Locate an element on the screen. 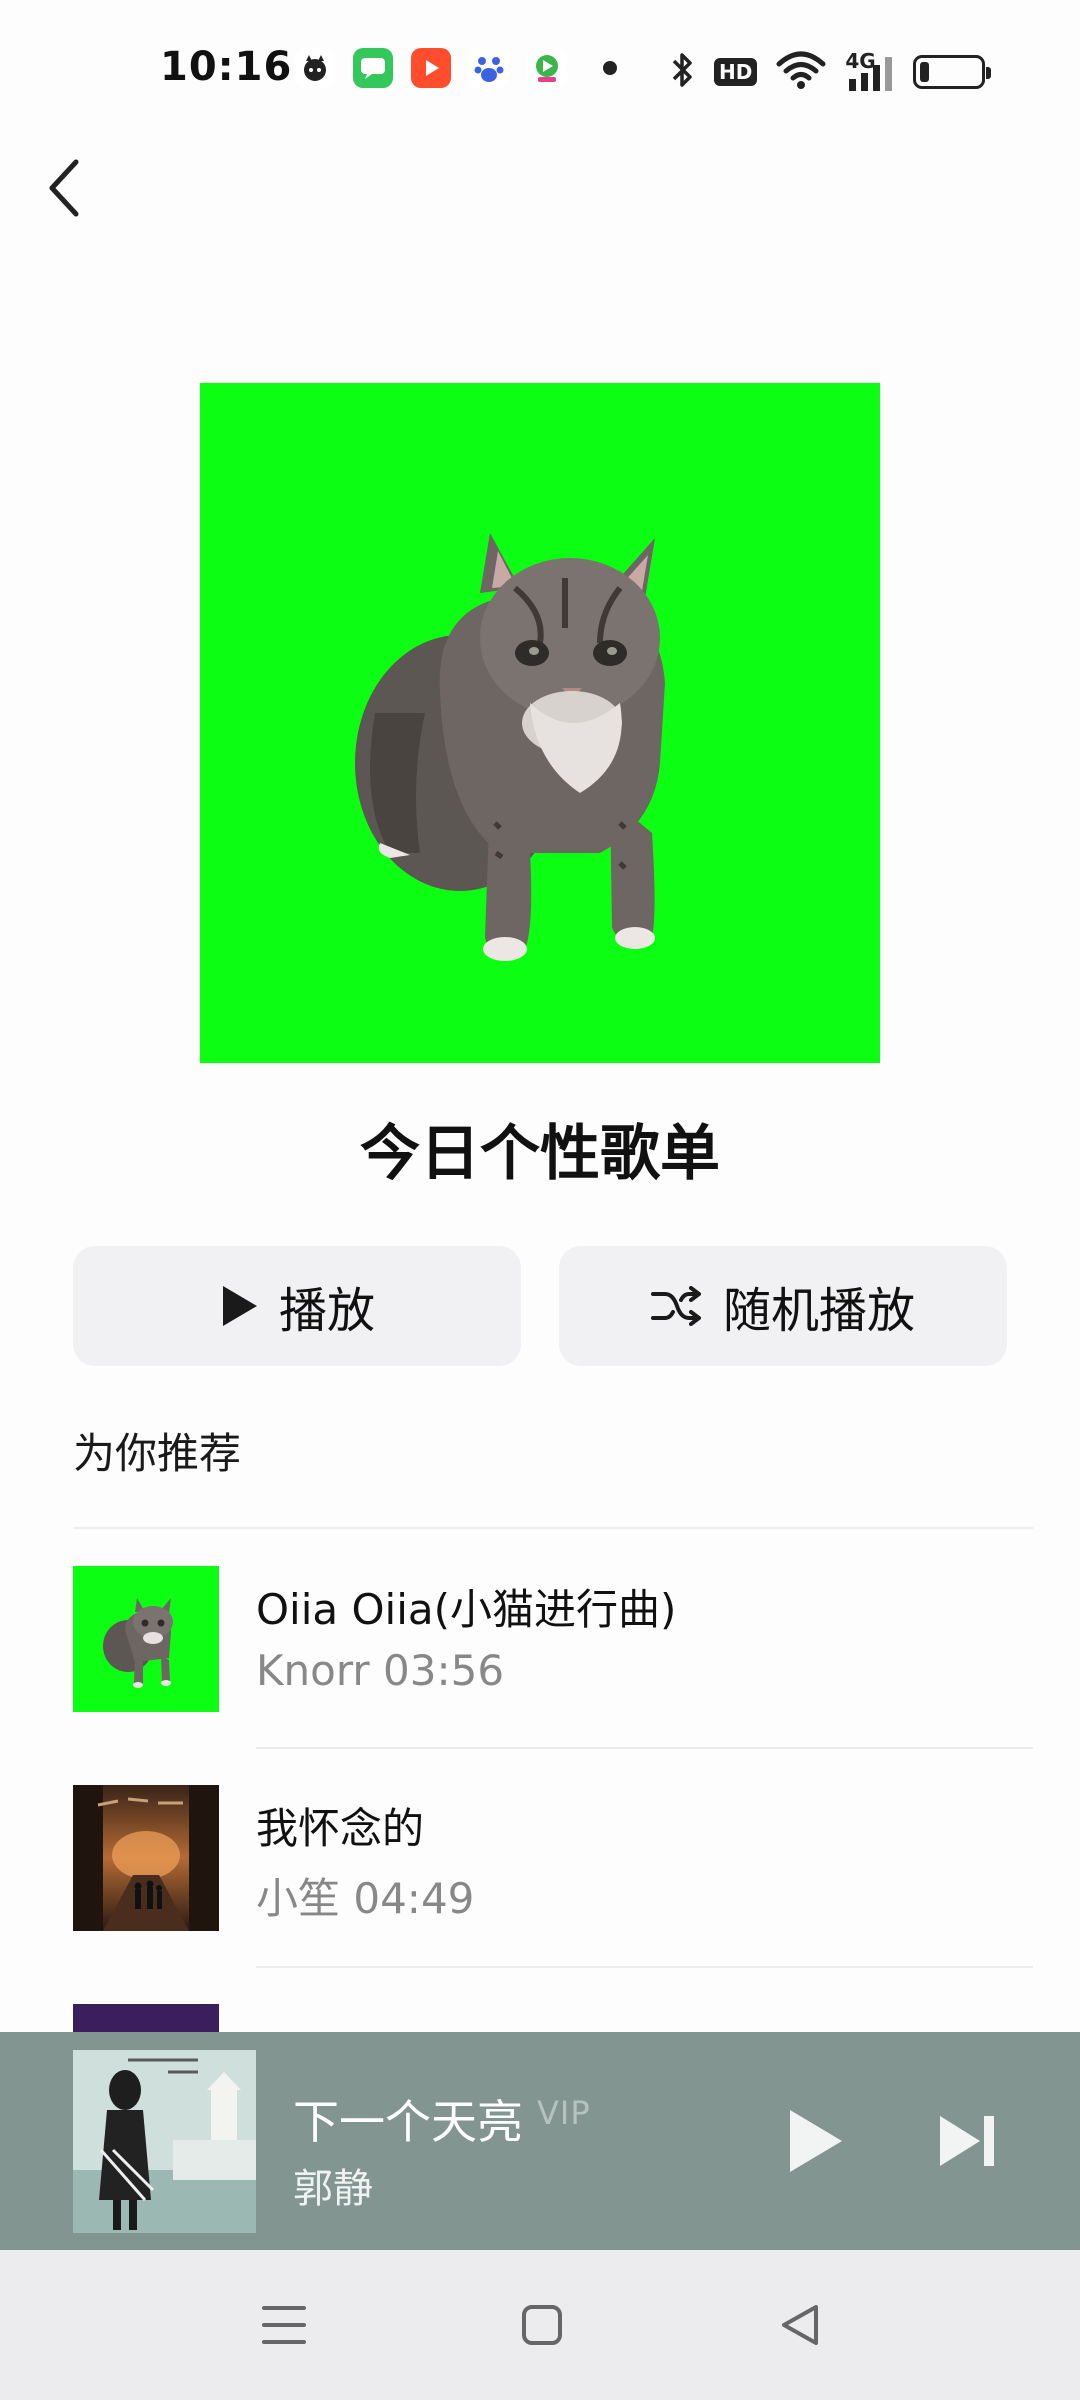 The width and height of the screenshot is (1080, 2400). shuffle-icon is located at coordinates (675, 1306).